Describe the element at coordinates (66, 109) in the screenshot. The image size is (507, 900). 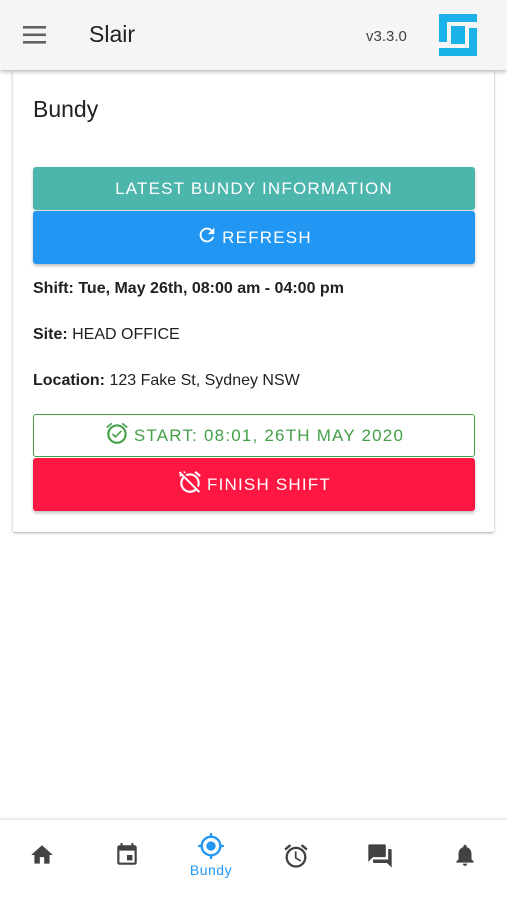
I see `card-title: Bundy` at that location.